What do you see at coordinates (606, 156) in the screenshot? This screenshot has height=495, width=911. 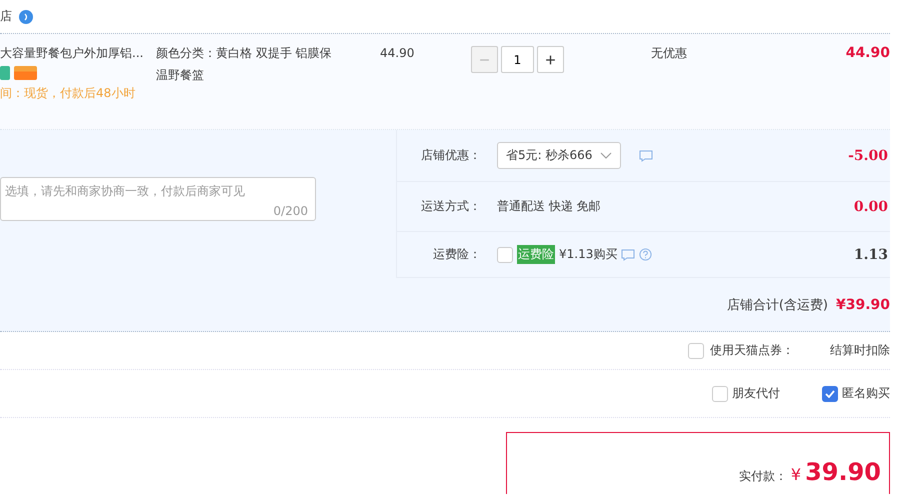 I see `chevron-down-icon` at bounding box center [606, 156].